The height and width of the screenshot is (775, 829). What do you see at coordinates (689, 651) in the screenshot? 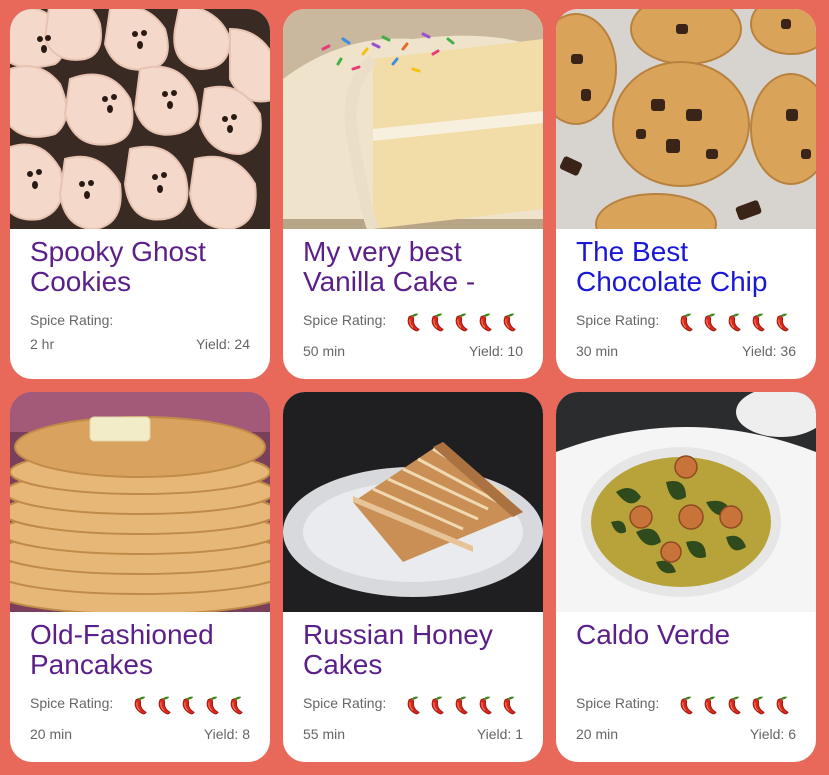
I see `recipe-title: Caldo Verde` at bounding box center [689, 651].